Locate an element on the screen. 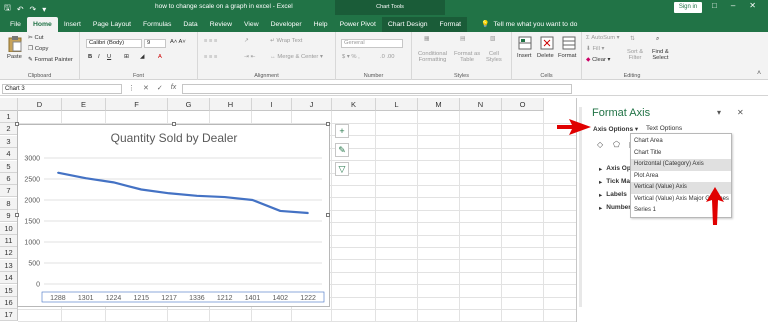  clear-button: ◆ Clear ▾ is located at coordinates (598, 60).